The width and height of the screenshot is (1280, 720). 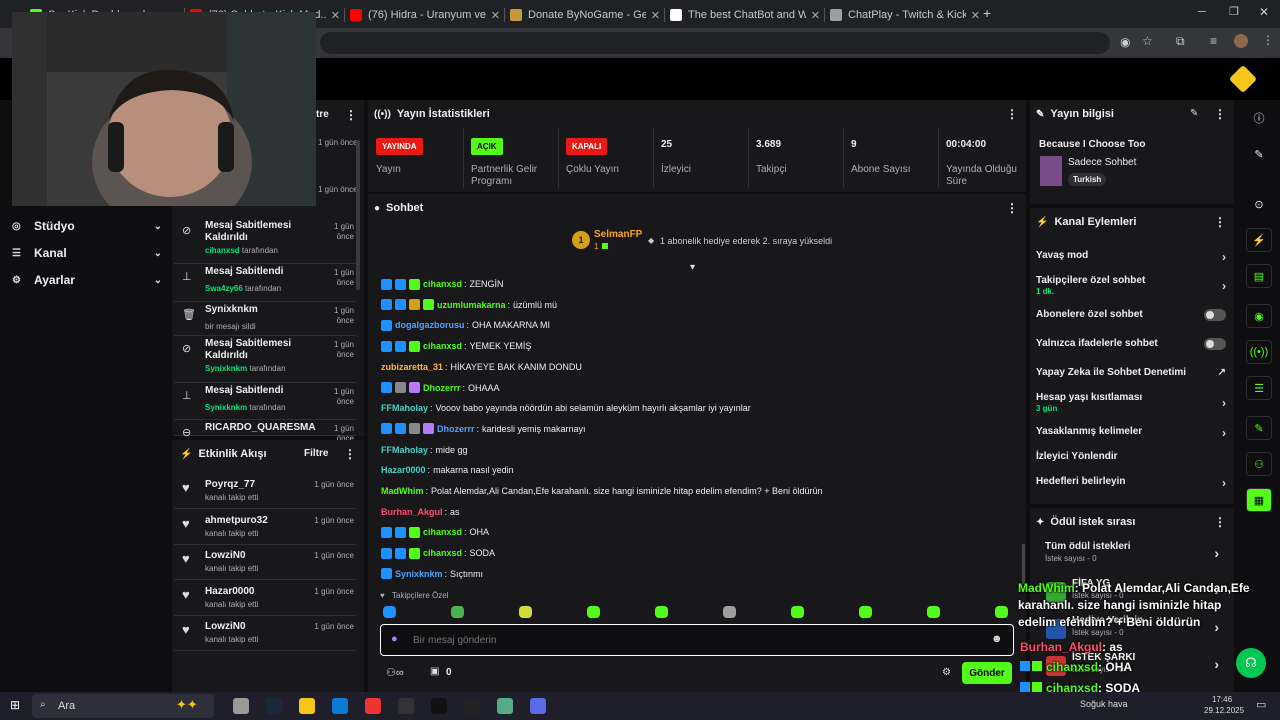 I want to click on chat-message: Dhozerrr: karidesli yemiş makarnayı, so click(x=483, y=429).